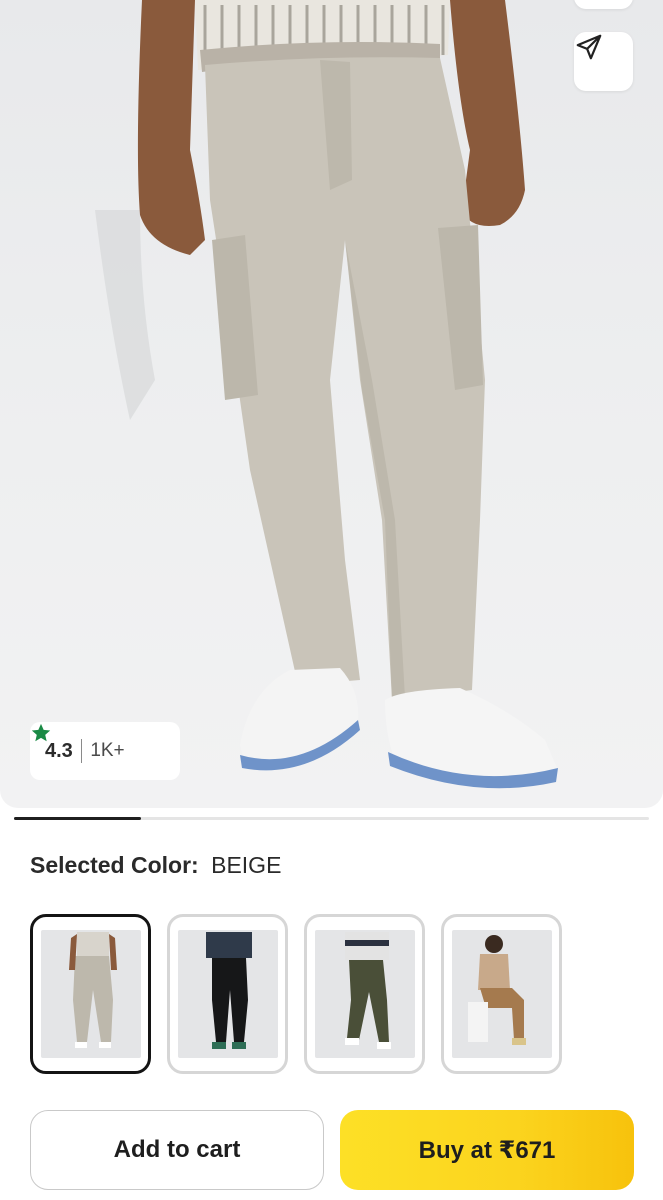 Image resolution: width=663 pixels, height=1200 pixels. What do you see at coordinates (177, 1150) in the screenshot?
I see `add-to-cart-button: Add to cart` at bounding box center [177, 1150].